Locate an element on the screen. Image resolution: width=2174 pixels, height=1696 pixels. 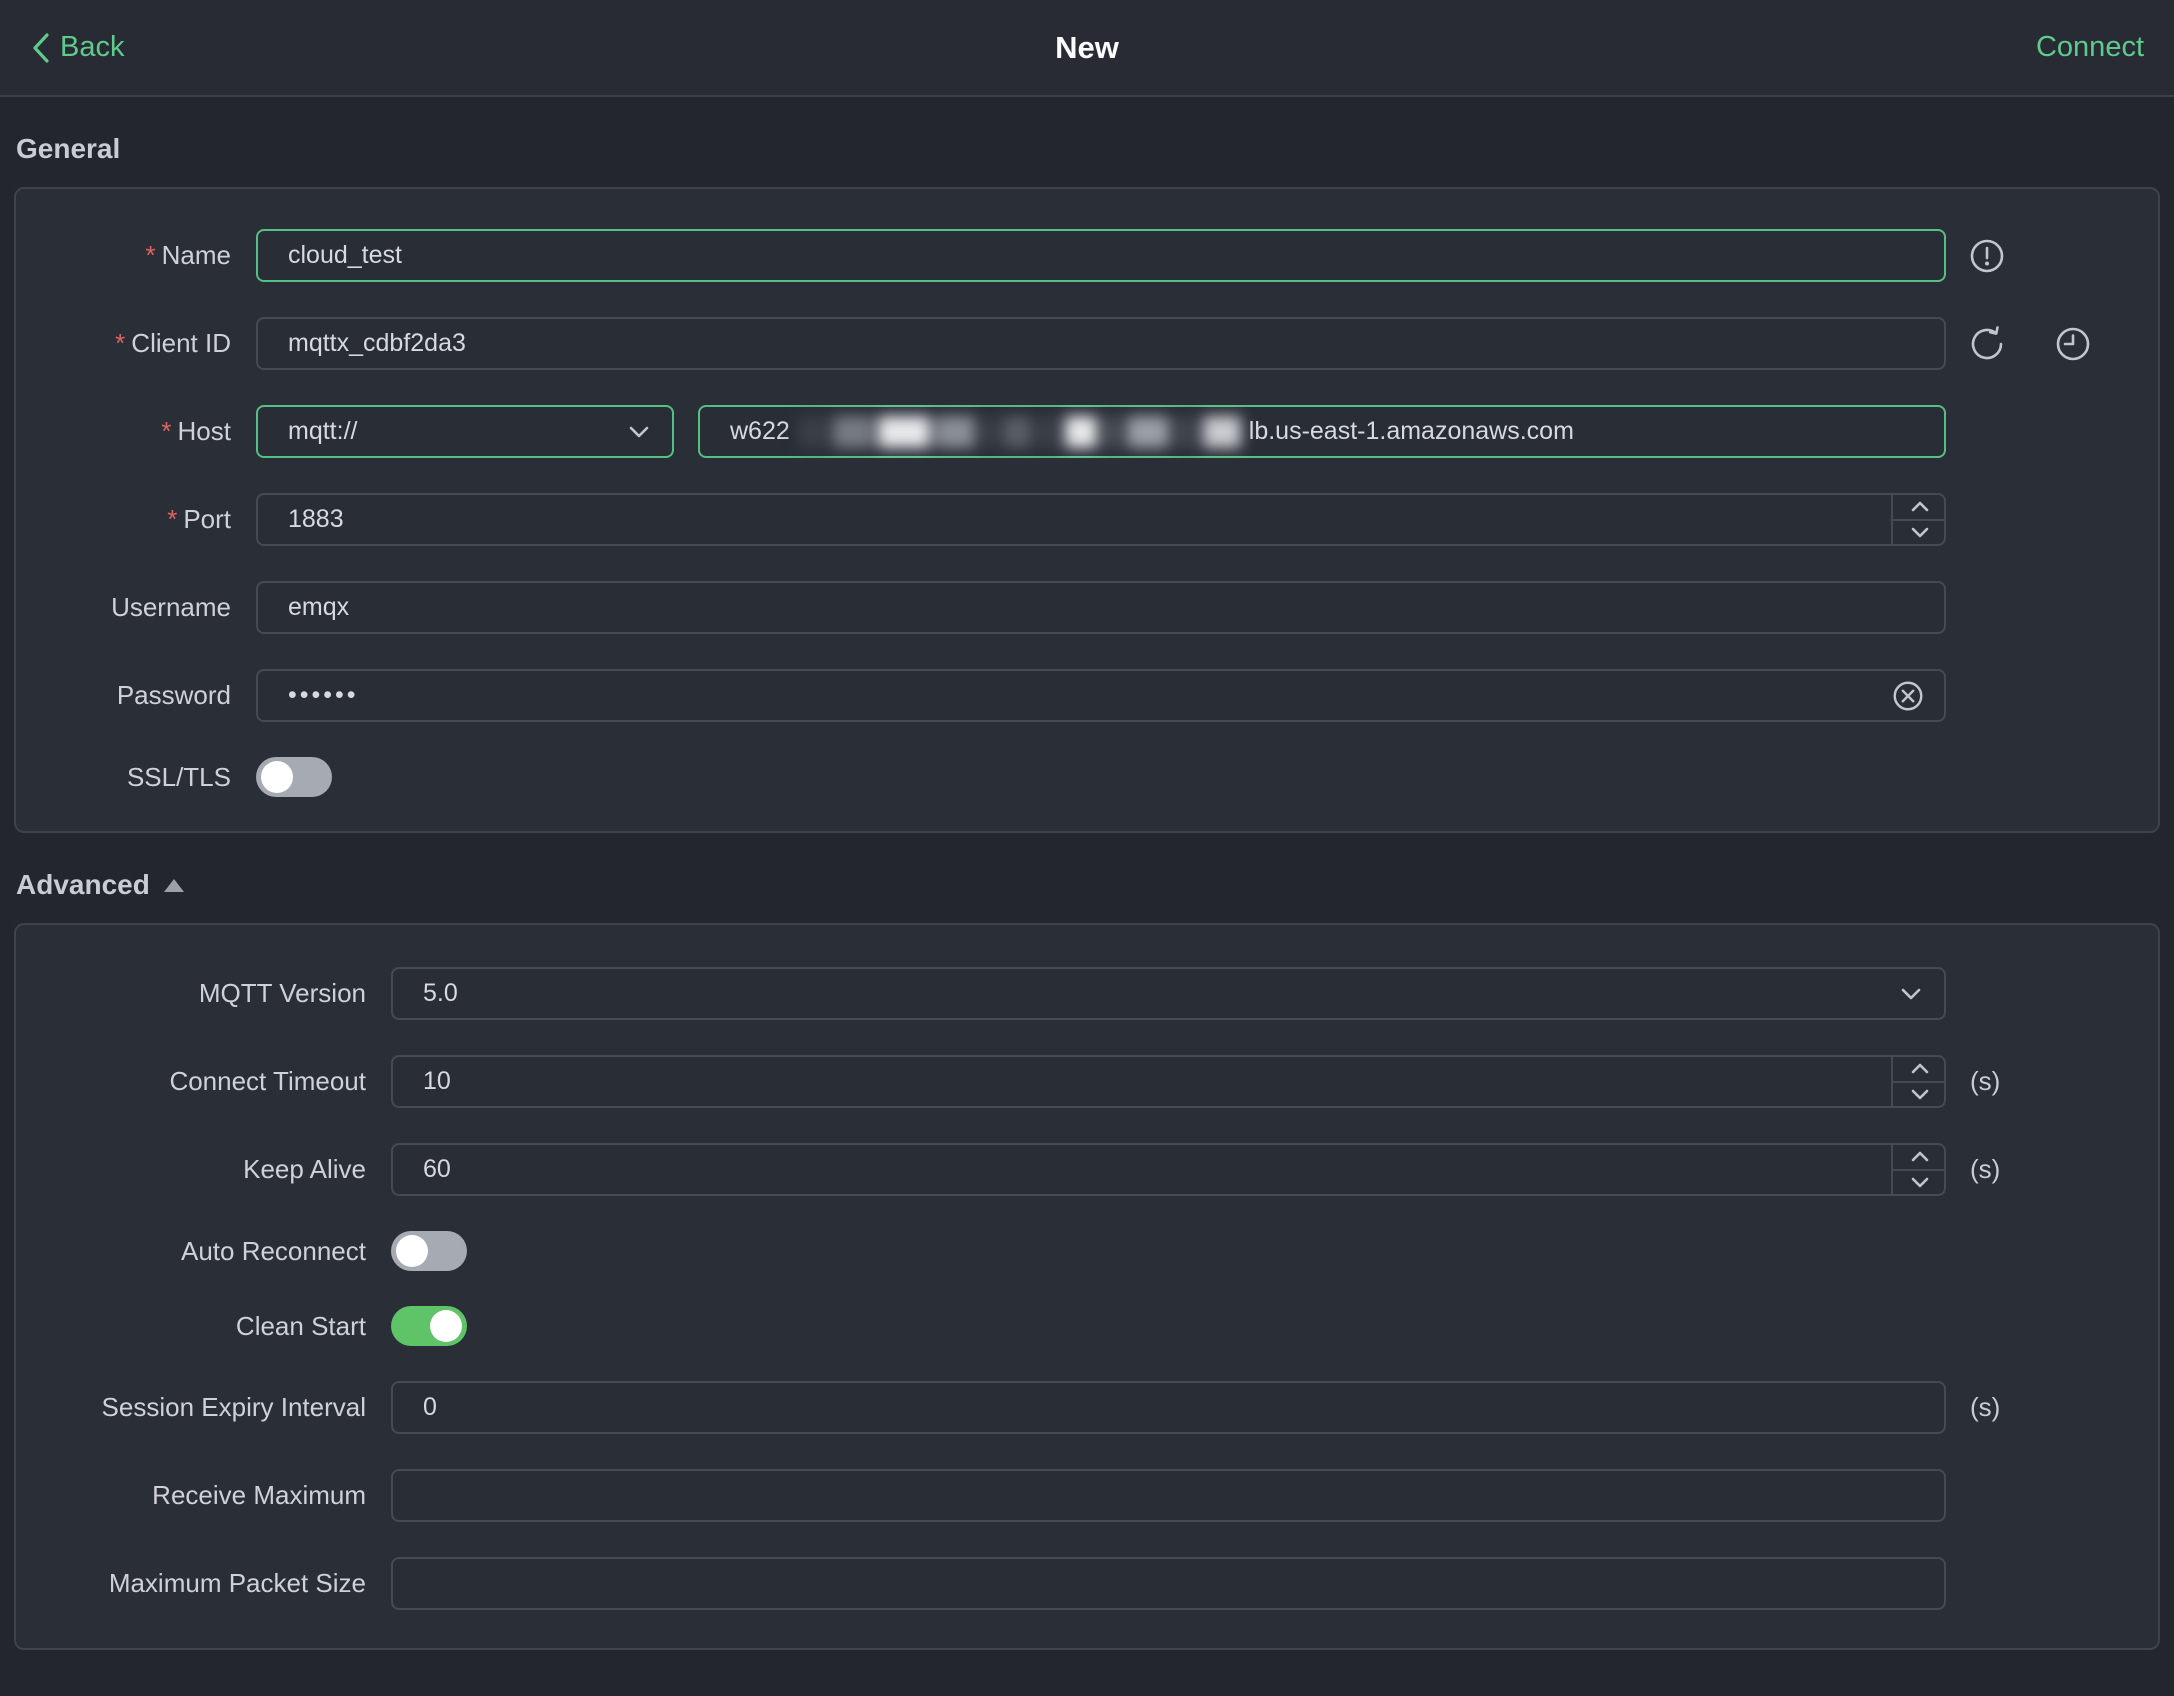
clean-start-row: Clean Start is located at coordinates (1087, 1326).